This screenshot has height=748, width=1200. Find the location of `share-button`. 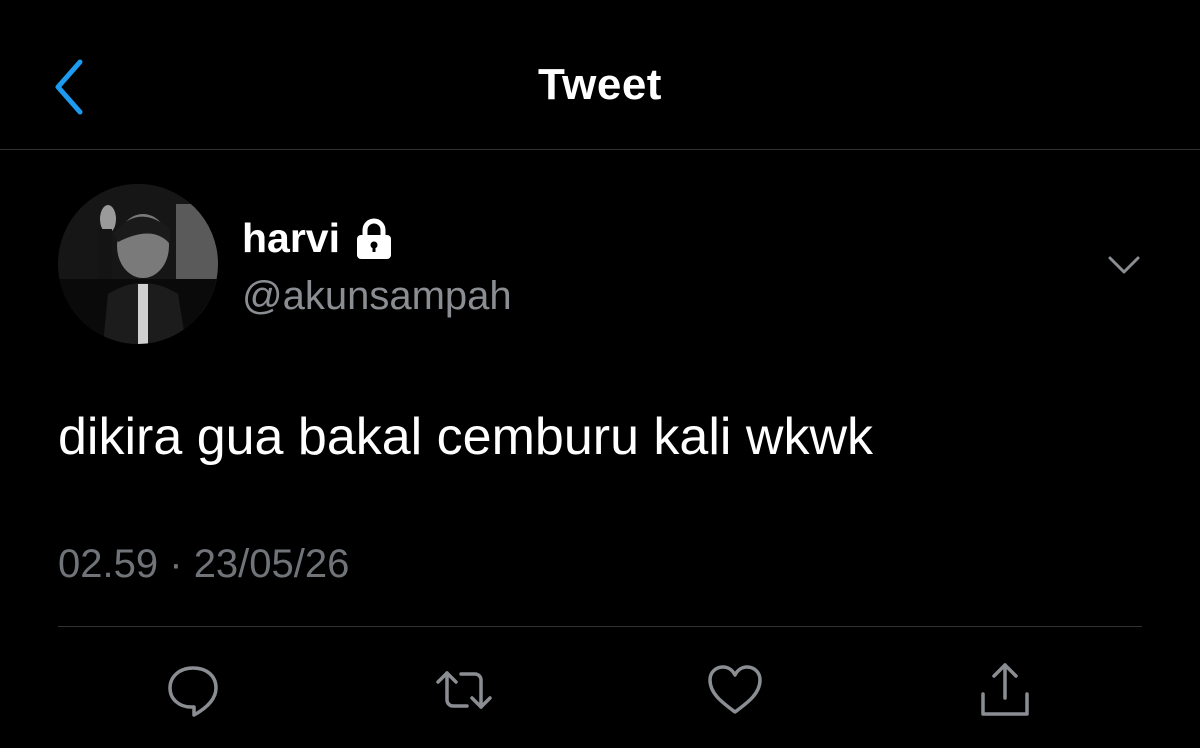

share-button is located at coordinates (1005, 690).